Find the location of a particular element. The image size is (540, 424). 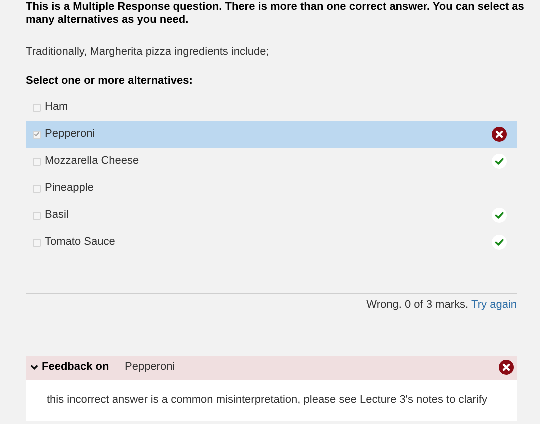

option-label: Mozzarella Cheese is located at coordinates (92, 162).